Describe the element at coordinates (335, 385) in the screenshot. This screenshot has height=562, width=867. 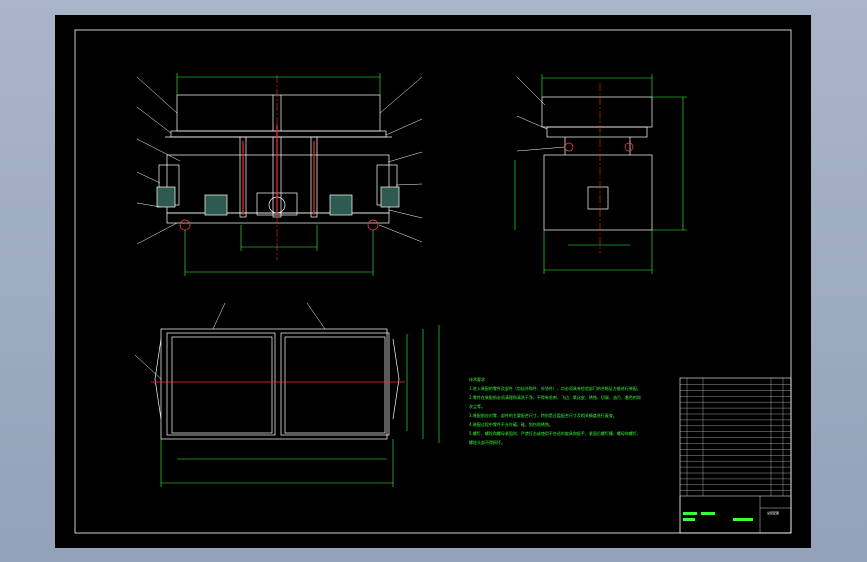
I see `top-pallet-right` at that location.